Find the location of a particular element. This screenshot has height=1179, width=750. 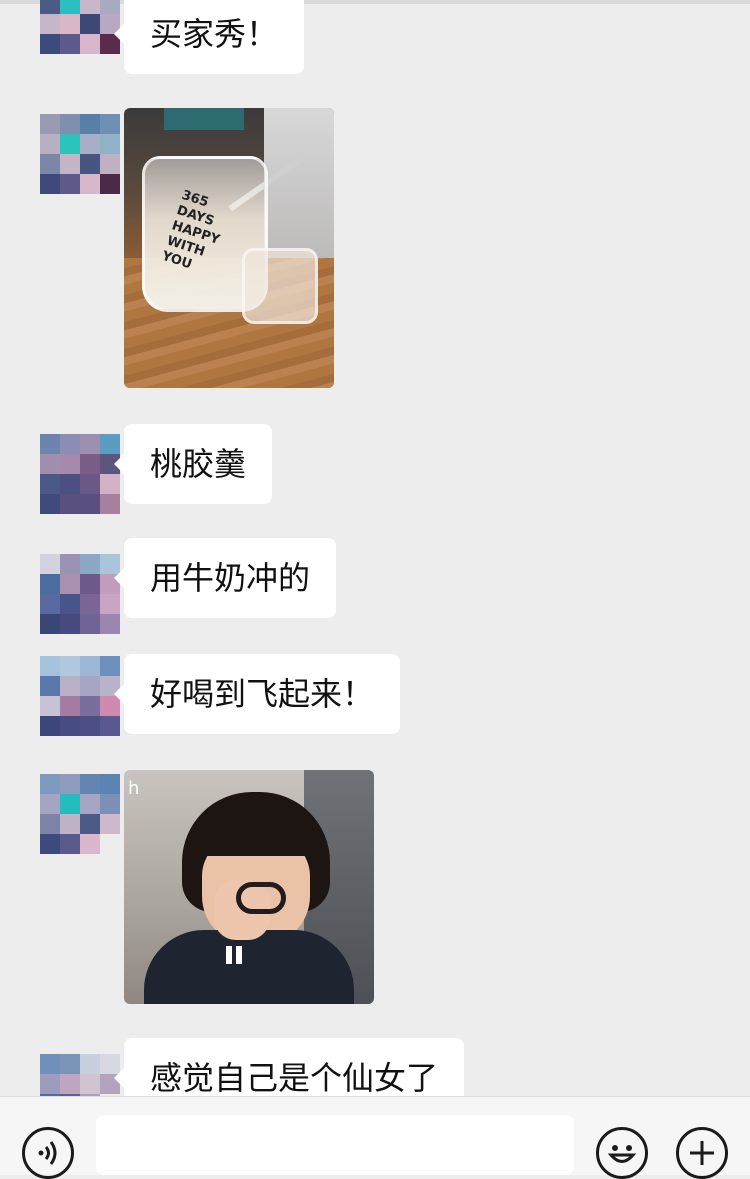

pause-icon is located at coordinates (235, 957).